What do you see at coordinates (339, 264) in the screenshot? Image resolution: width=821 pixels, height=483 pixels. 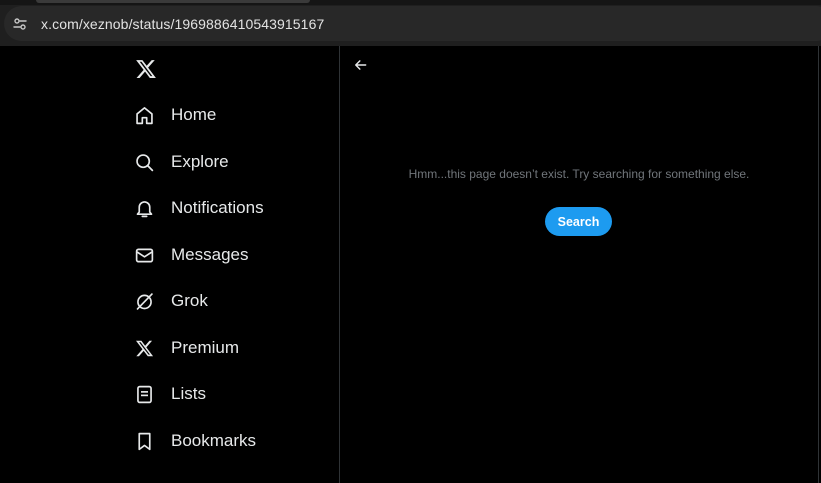 I see `column-divider` at bounding box center [339, 264].